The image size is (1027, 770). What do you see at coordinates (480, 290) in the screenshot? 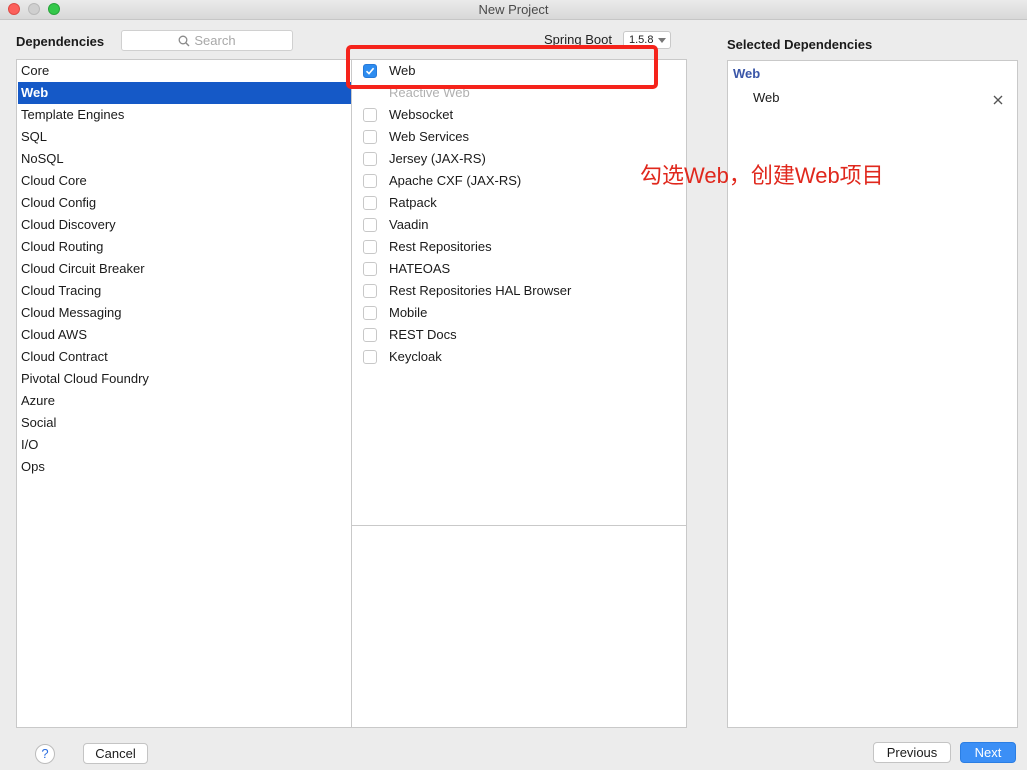
I see `dependency-label: Rest Repositories HAL Browser` at bounding box center [480, 290].